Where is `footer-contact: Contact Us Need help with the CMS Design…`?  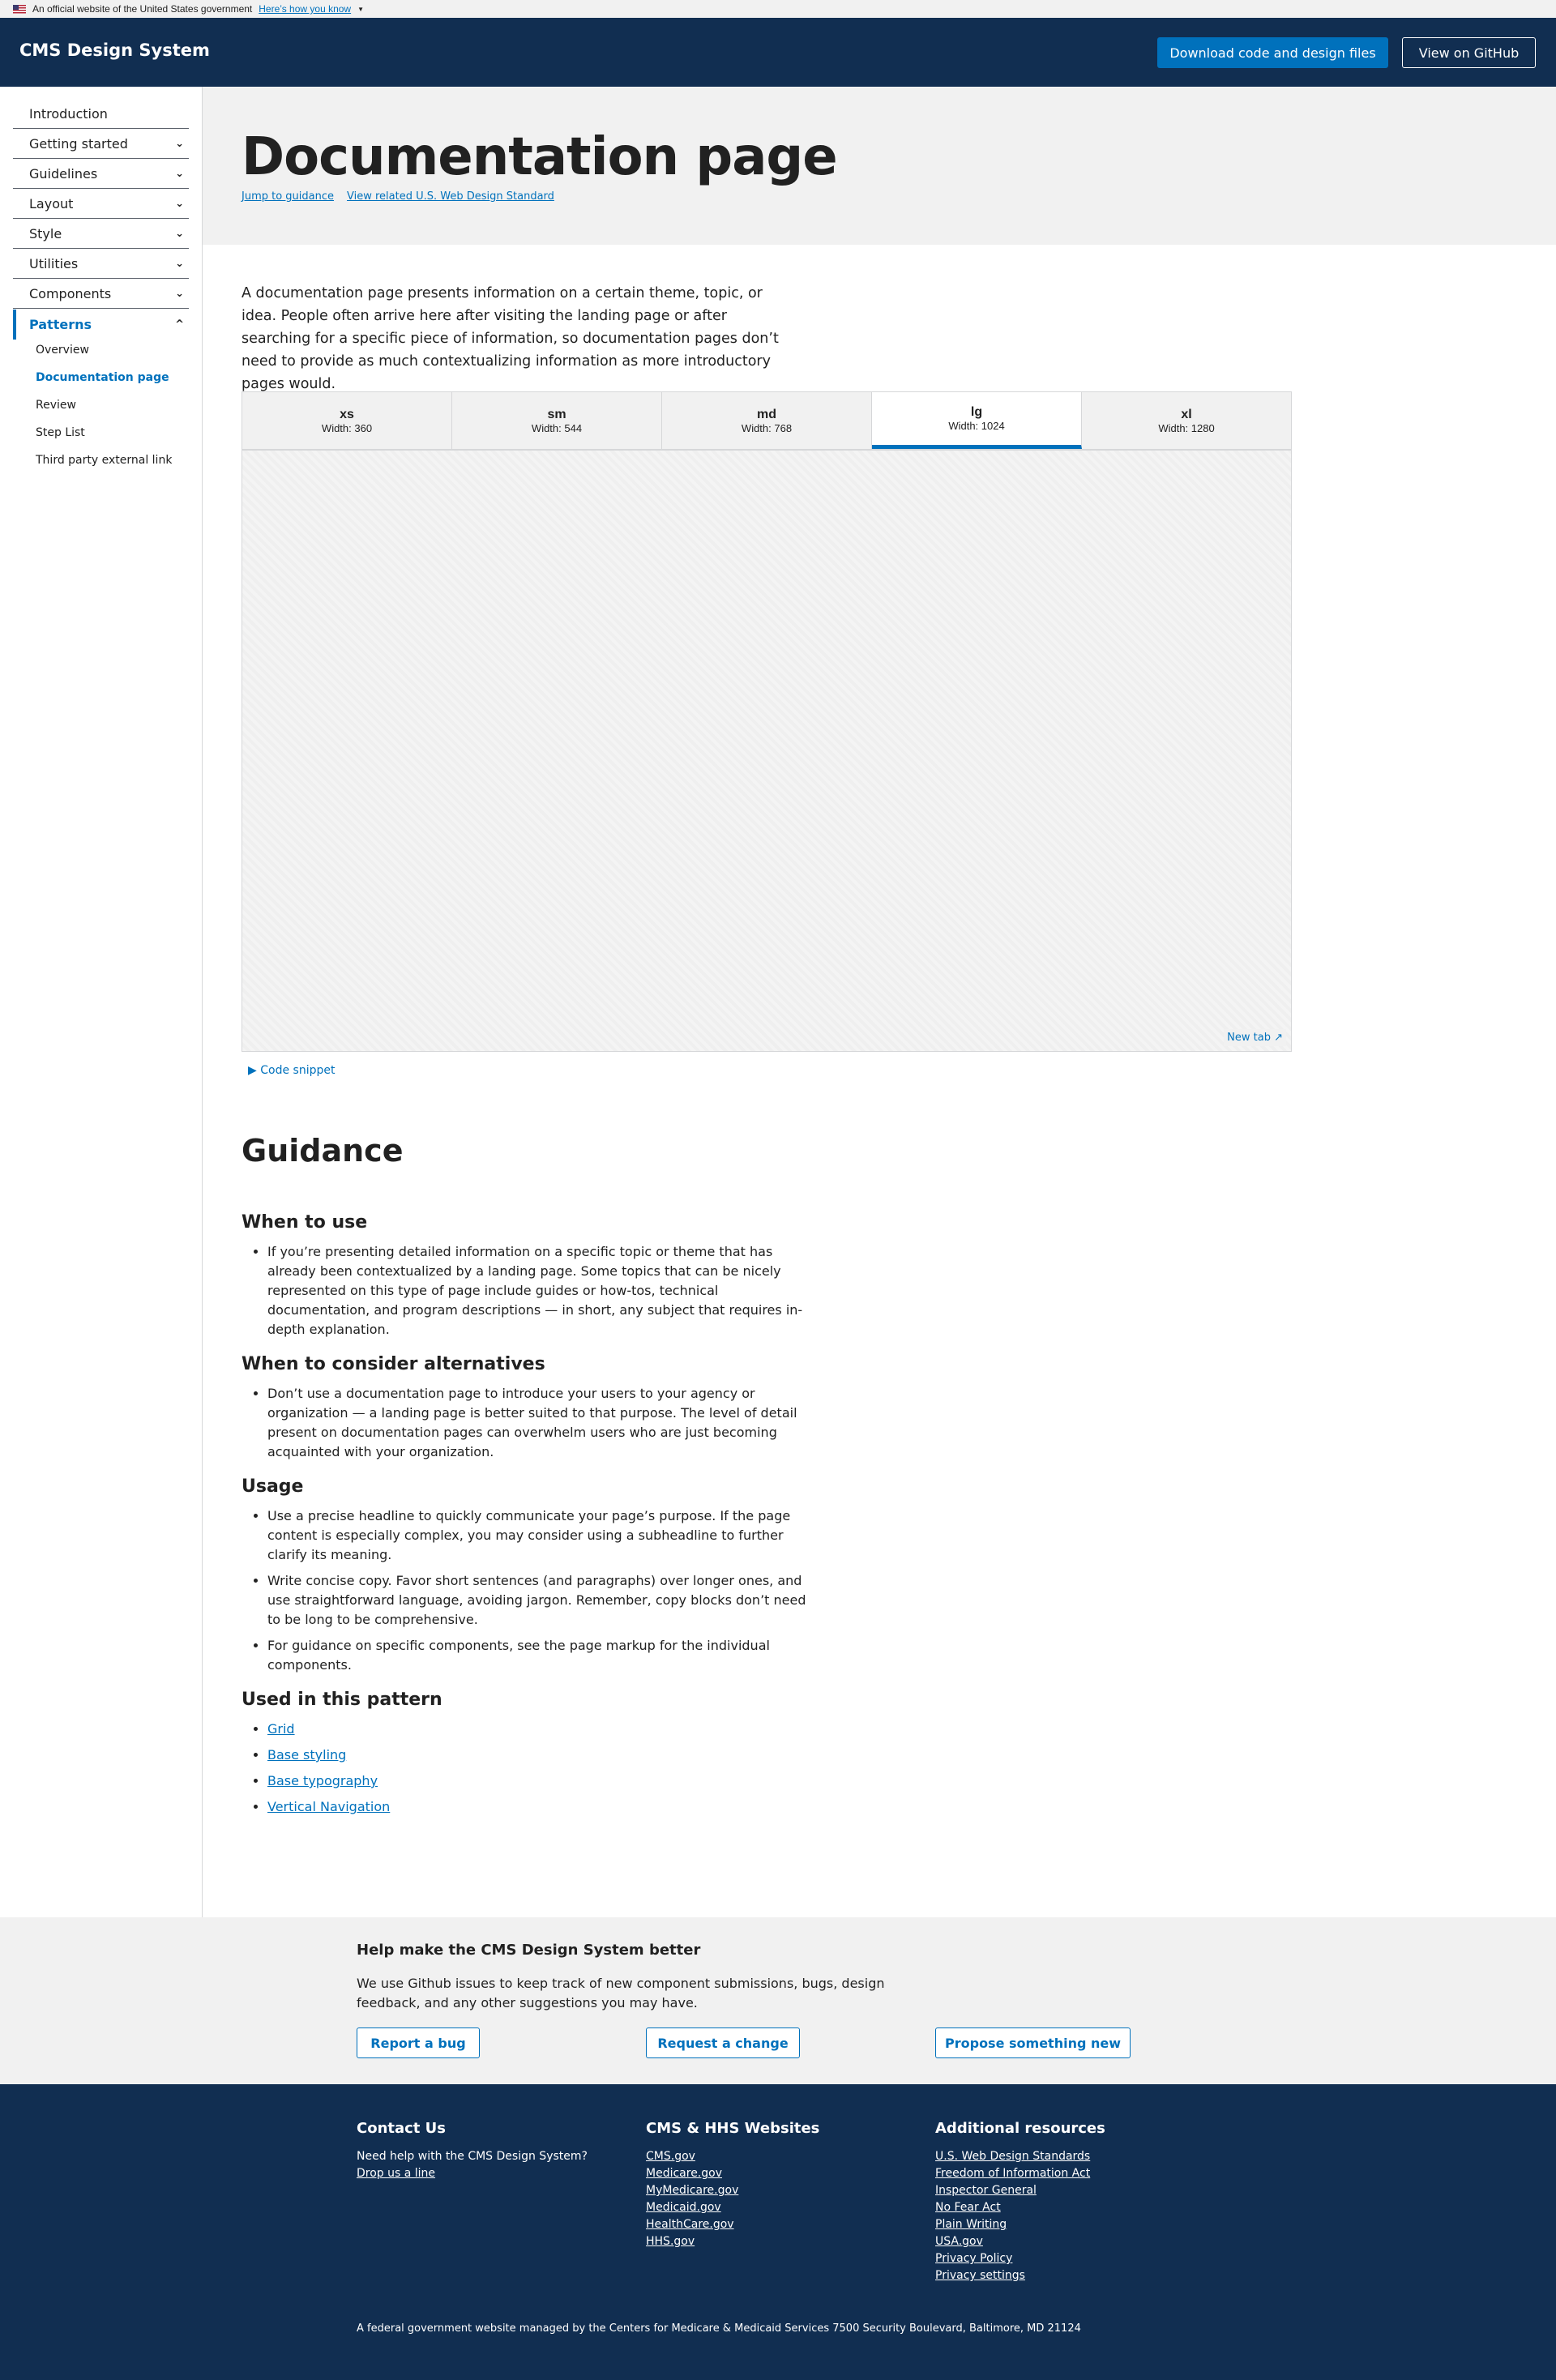
footer-contact: Contact Us Need help with the CMS Design… is located at coordinates (472, 2151).